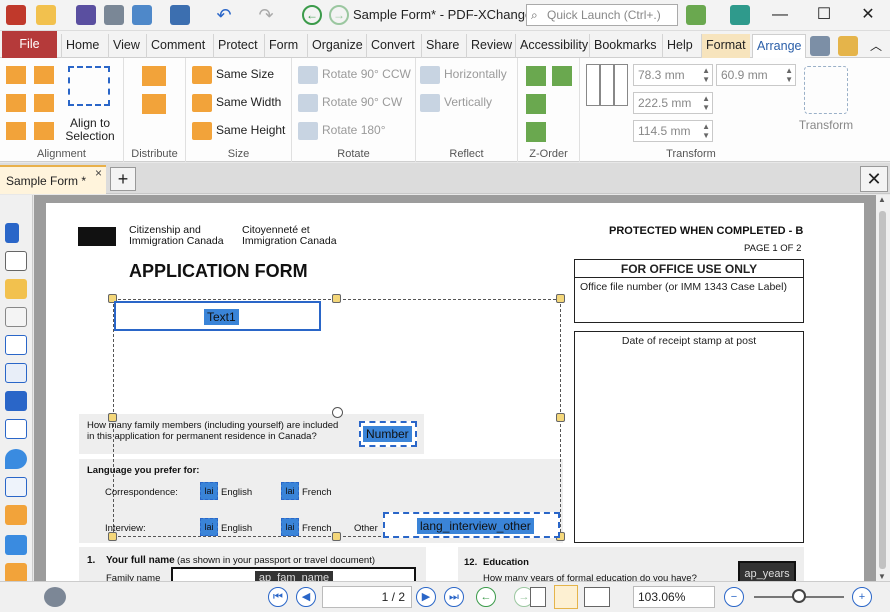 The height and width of the screenshot is (612, 890). What do you see at coordinates (224, 15) in the screenshot?
I see `undo-icon: ↶` at bounding box center [224, 15].